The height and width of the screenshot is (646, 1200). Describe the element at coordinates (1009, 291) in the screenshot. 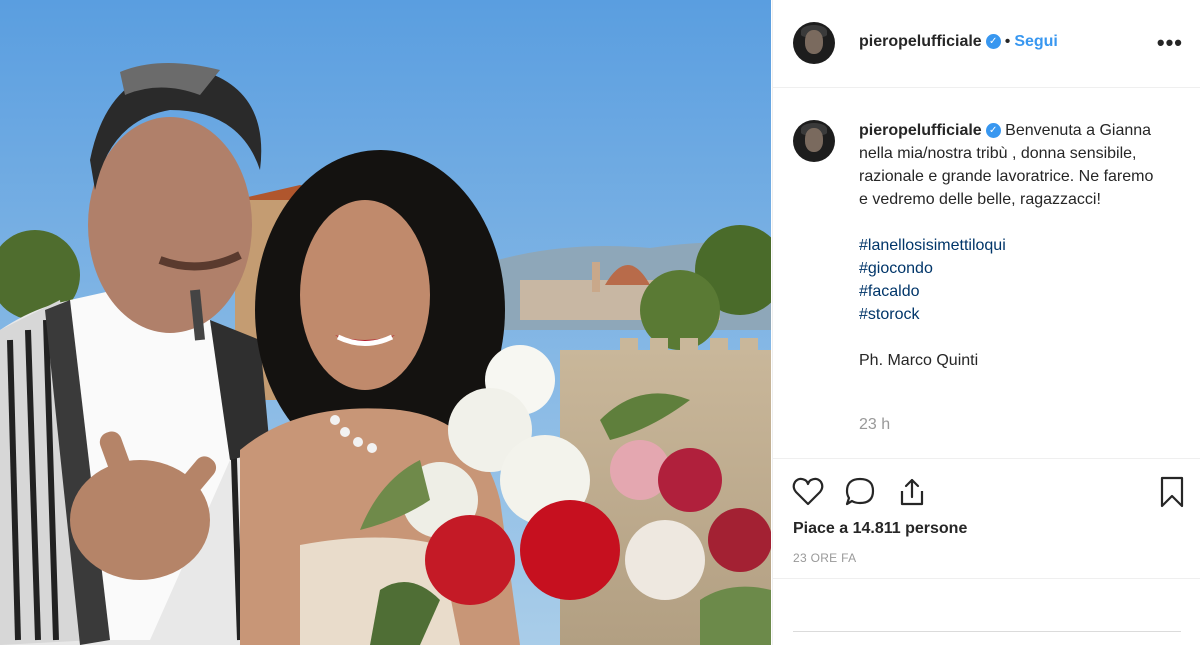

I see `hashtag-link: #facaldo` at that location.